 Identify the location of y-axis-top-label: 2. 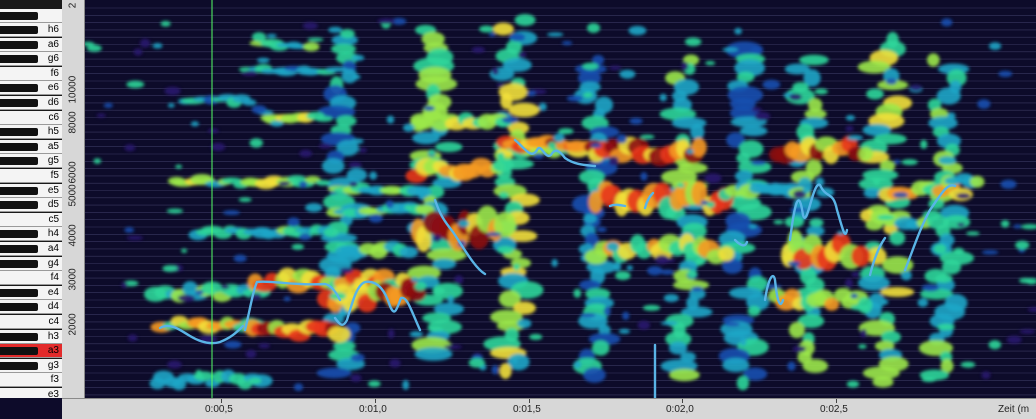
(73, 5).